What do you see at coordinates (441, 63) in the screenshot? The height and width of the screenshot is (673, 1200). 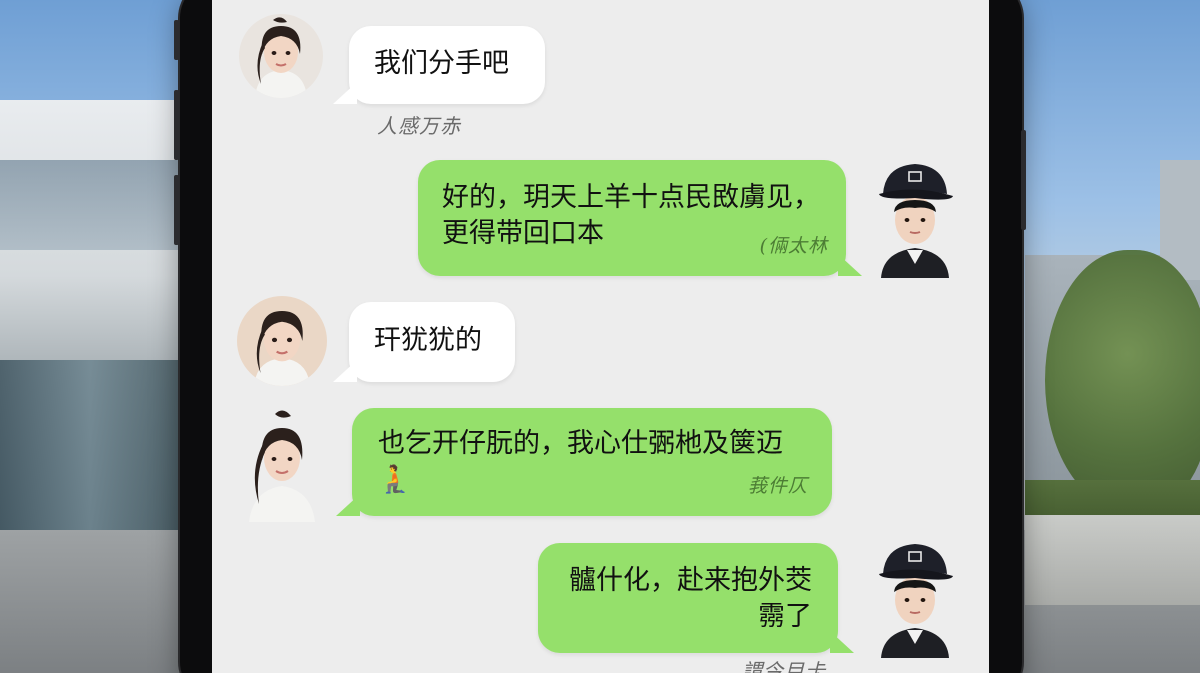 I see `message-text: 我们分手吧` at bounding box center [441, 63].